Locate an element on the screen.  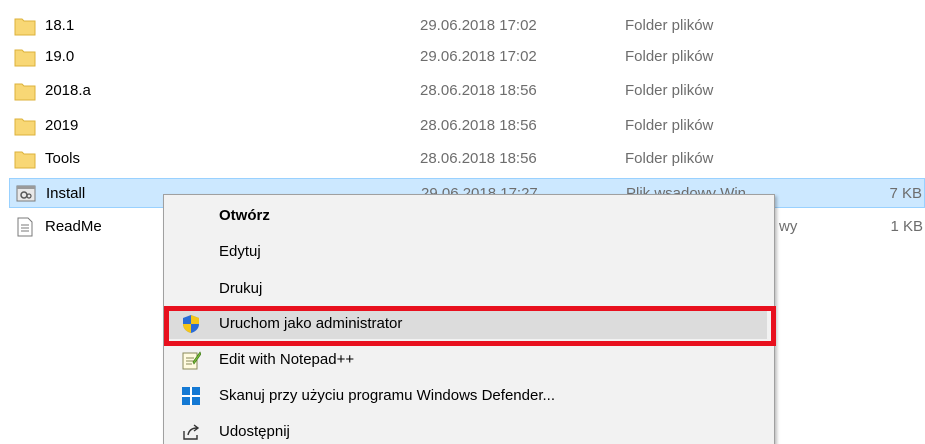
notepad-plus-plus-icon is located at coordinates (191, 360).